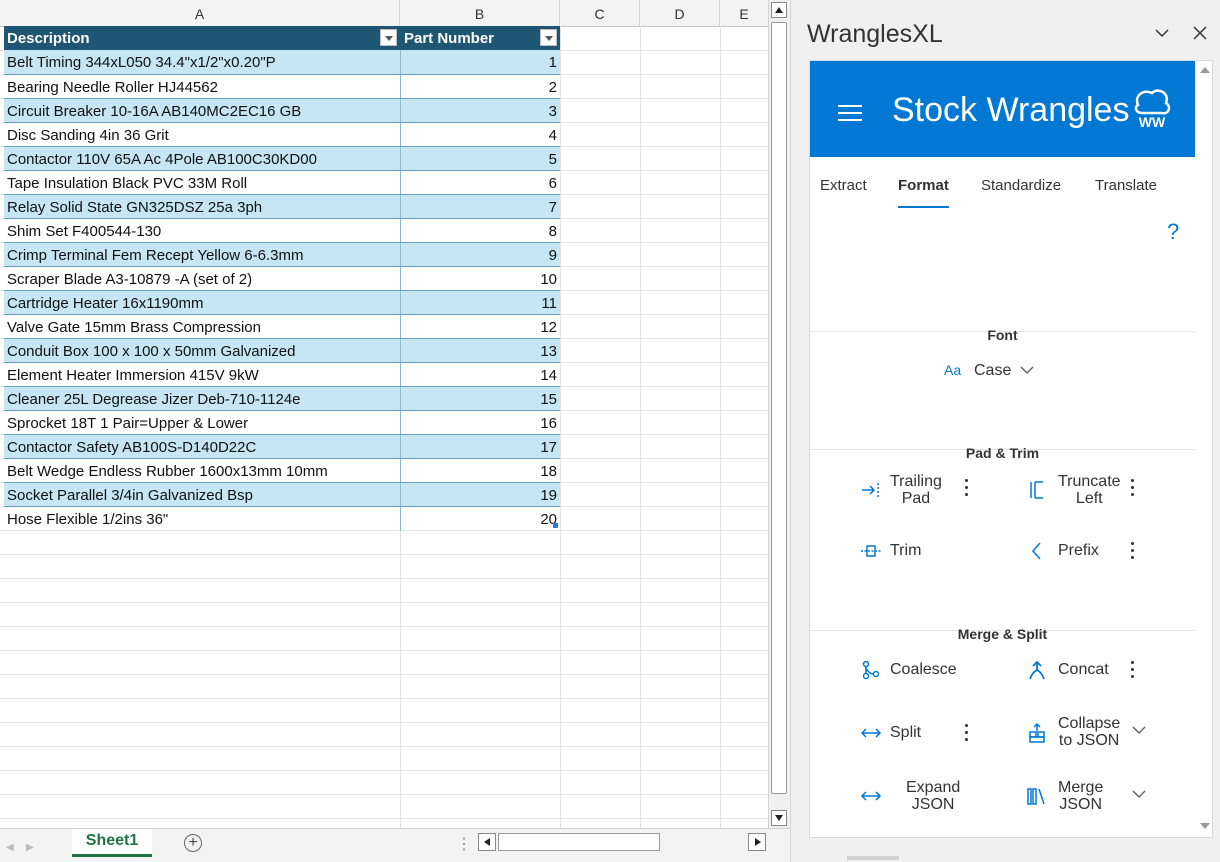 The height and width of the screenshot is (862, 1220). What do you see at coordinates (10, 847) in the screenshot?
I see `prev-sheet-icon: ◀` at bounding box center [10, 847].